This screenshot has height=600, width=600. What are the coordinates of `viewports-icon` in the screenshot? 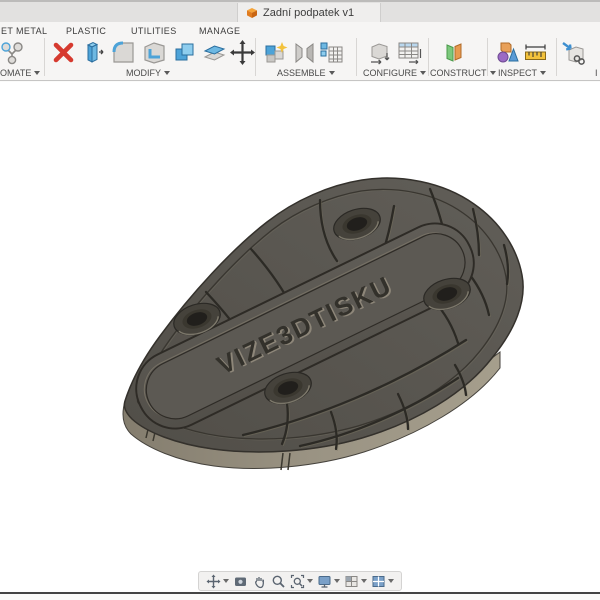 It's located at (378, 581).